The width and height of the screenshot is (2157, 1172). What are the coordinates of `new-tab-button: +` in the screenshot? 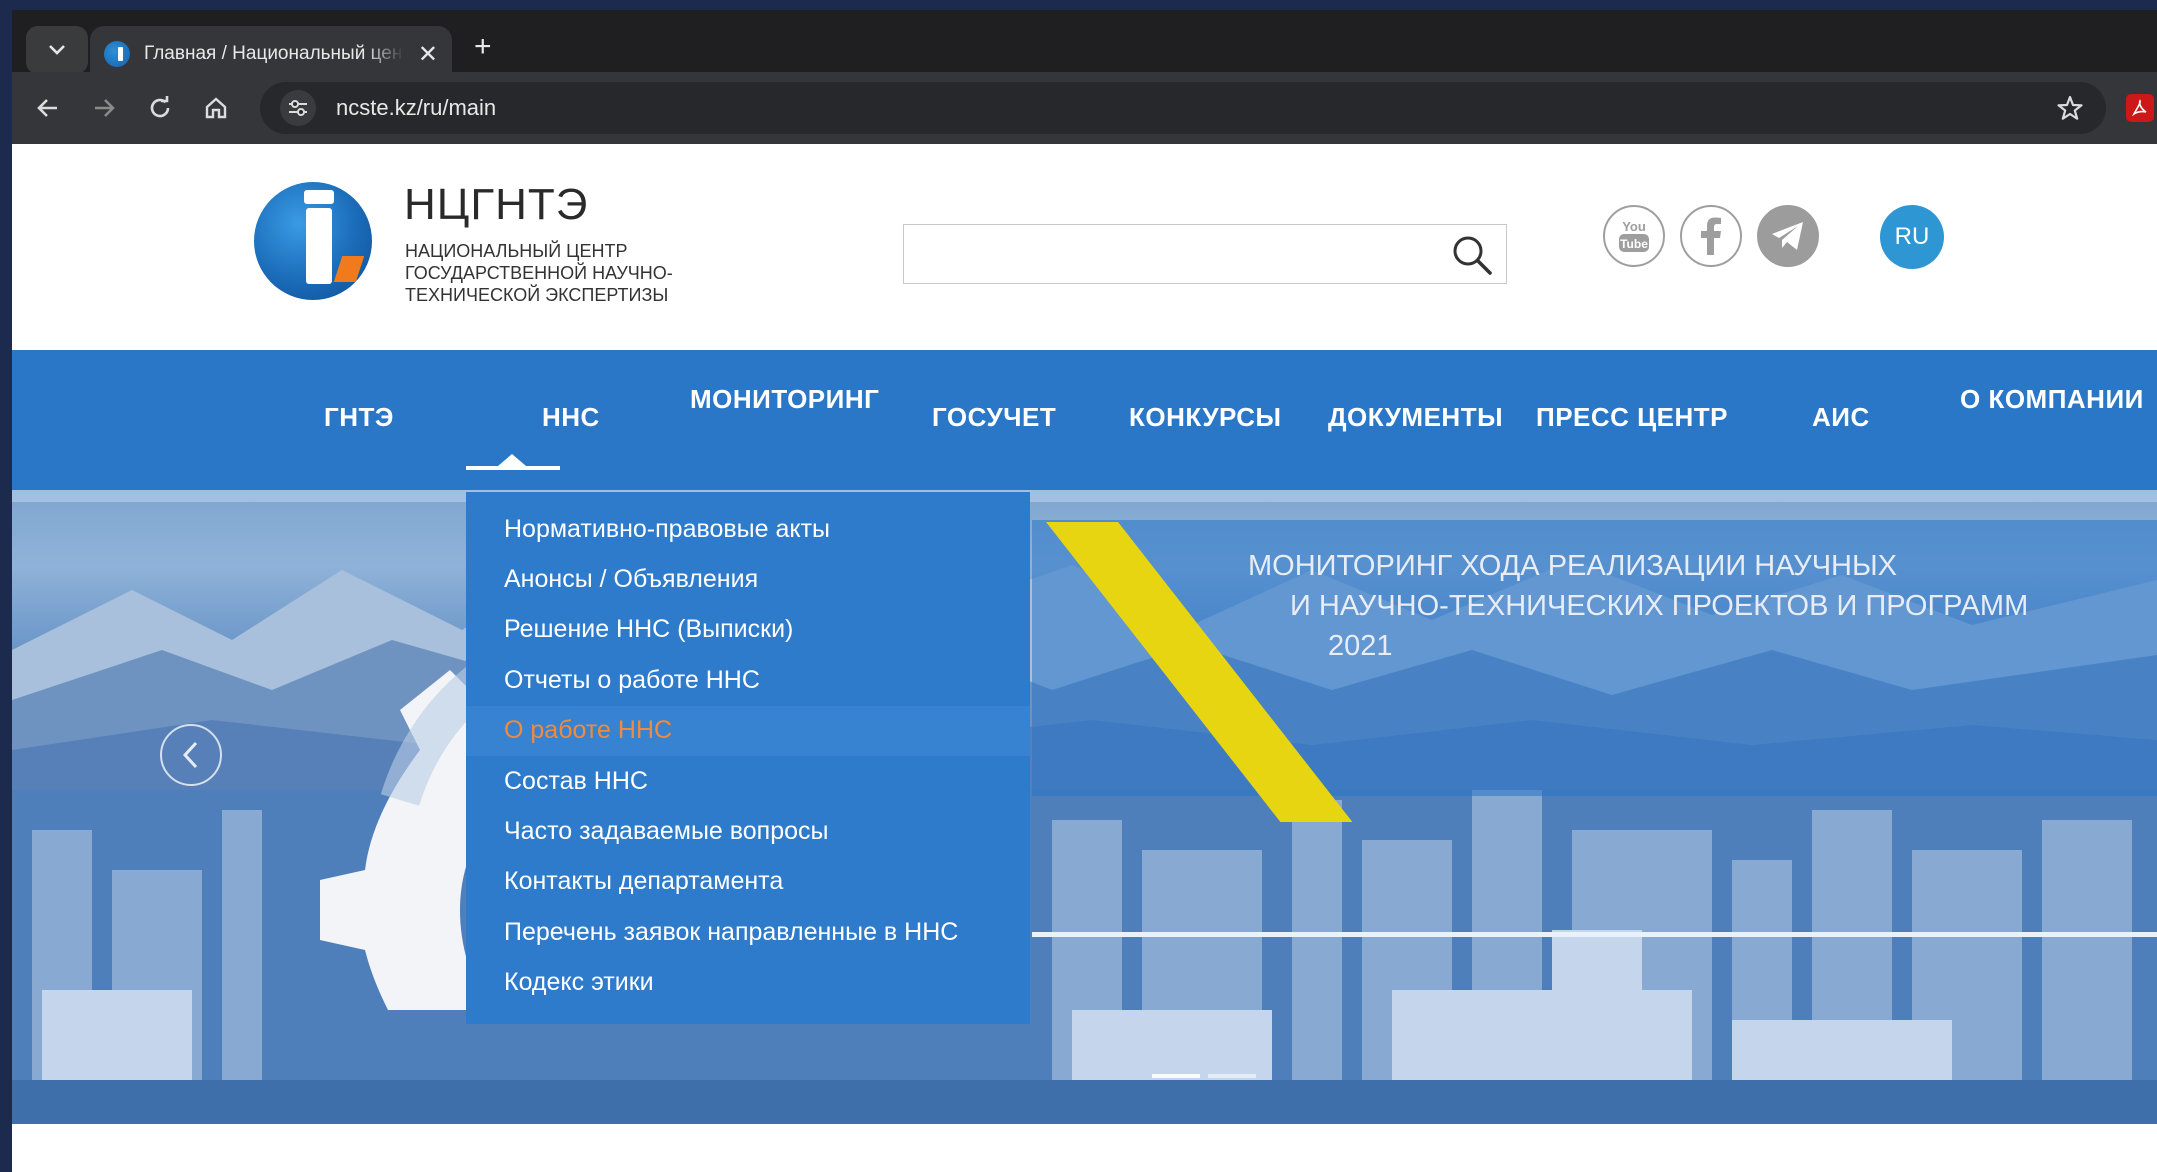 It's located at (483, 47).